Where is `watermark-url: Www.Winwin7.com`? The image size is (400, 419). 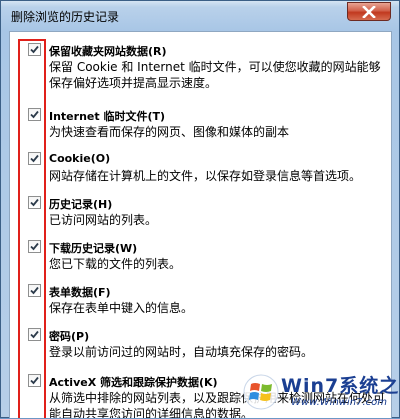 watermark-url: Www.Winwin7.com is located at coordinates (339, 402).